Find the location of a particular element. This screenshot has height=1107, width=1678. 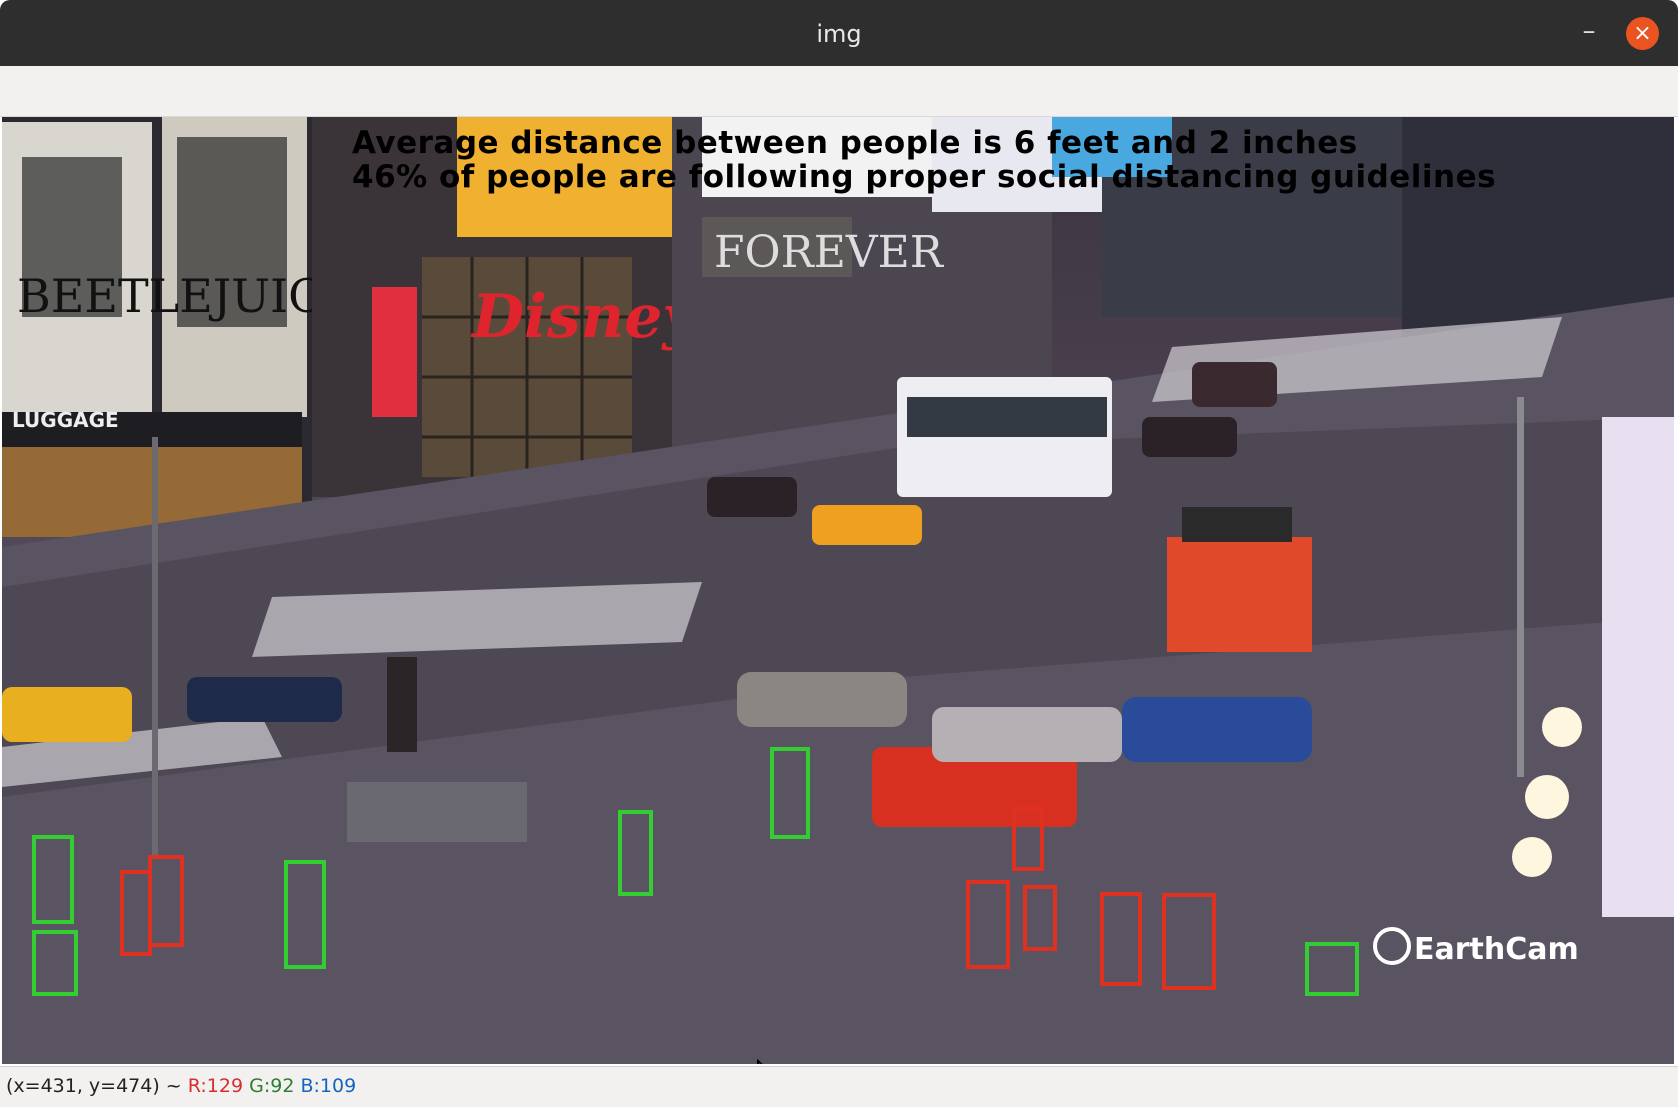

title-bar: img – × is located at coordinates (839, 33).